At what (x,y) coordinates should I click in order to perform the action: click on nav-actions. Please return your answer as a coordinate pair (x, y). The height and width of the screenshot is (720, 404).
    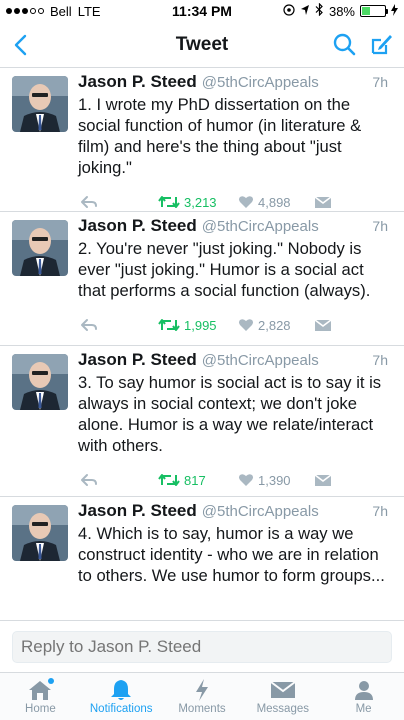
    Looking at the image, I should click on (363, 44).